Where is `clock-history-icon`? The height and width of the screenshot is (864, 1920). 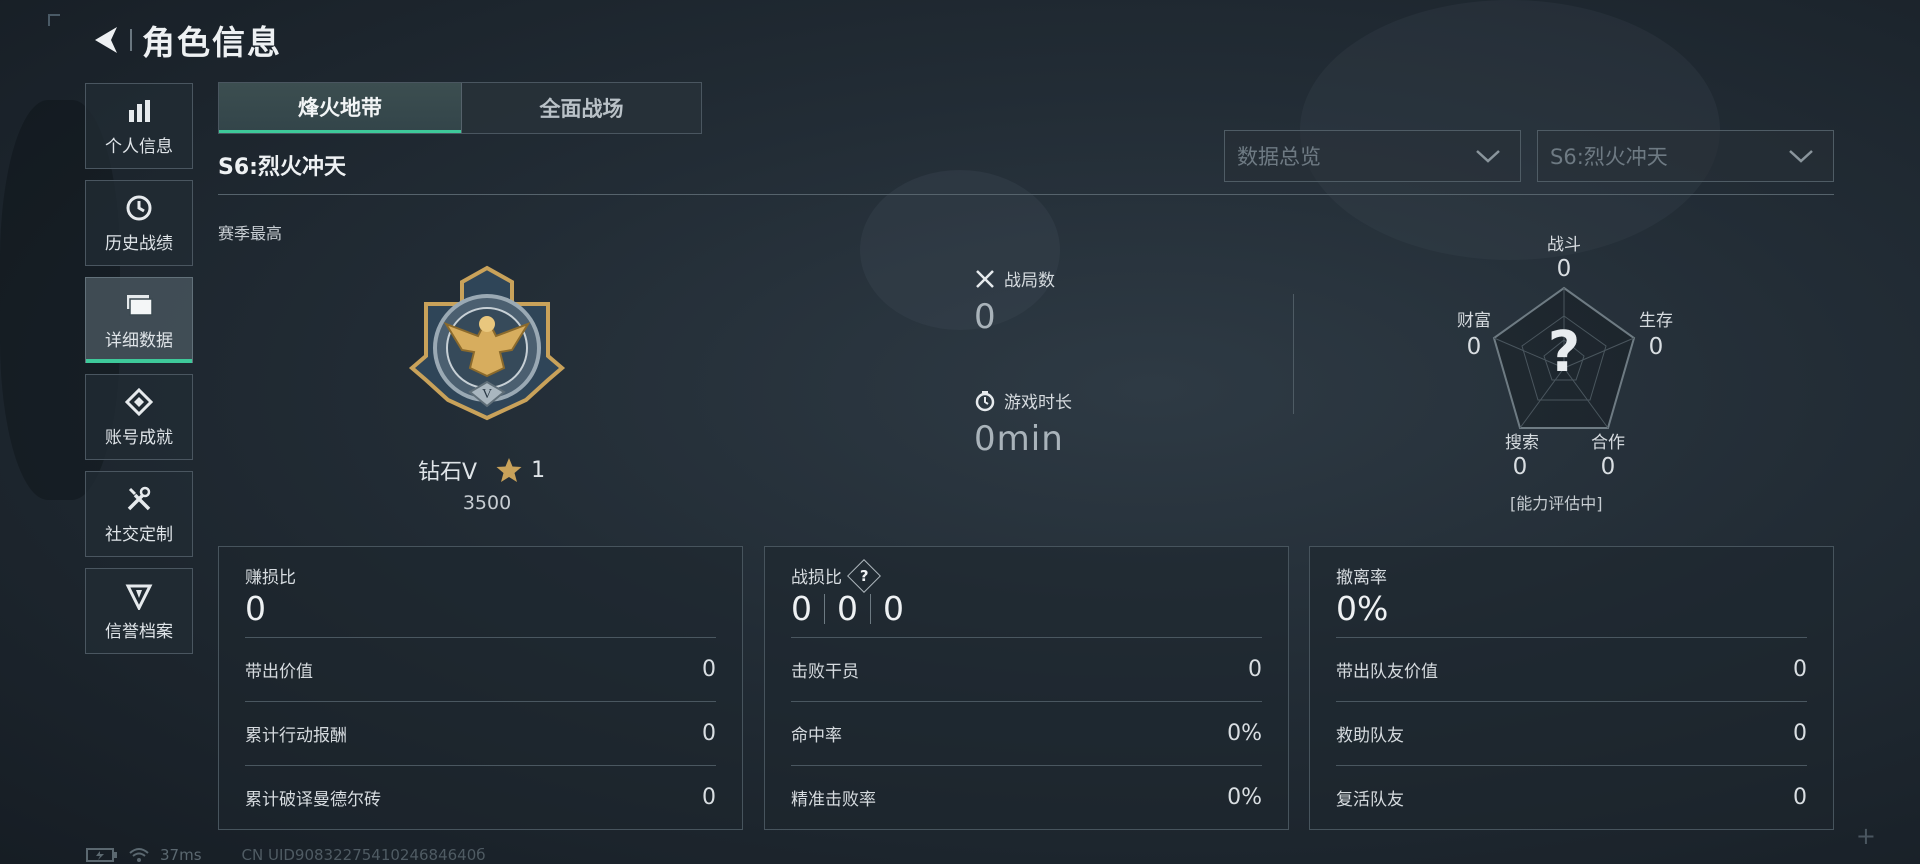 clock-history-icon is located at coordinates (139, 208).